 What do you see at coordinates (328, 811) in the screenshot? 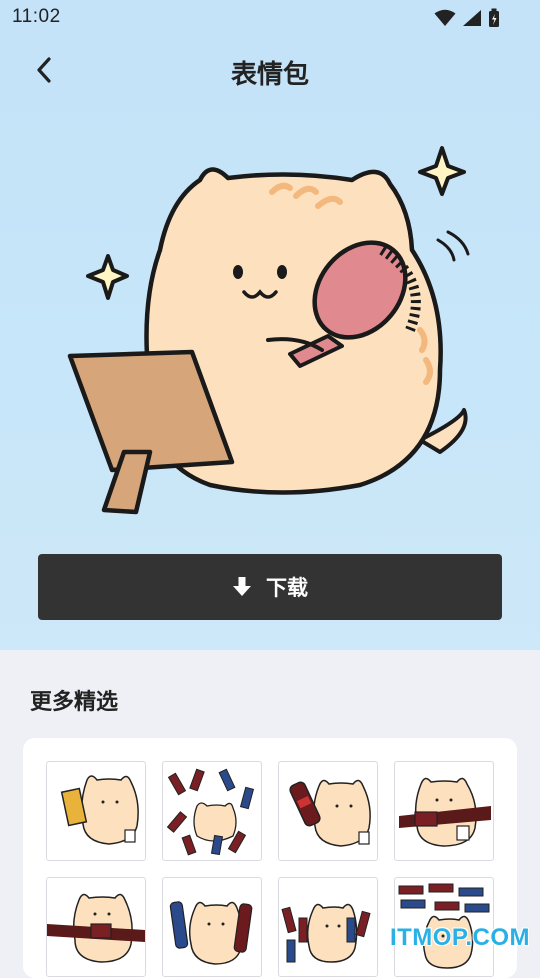
I see `sticker-thumbnail-cat-with-cola-bottle` at bounding box center [328, 811].